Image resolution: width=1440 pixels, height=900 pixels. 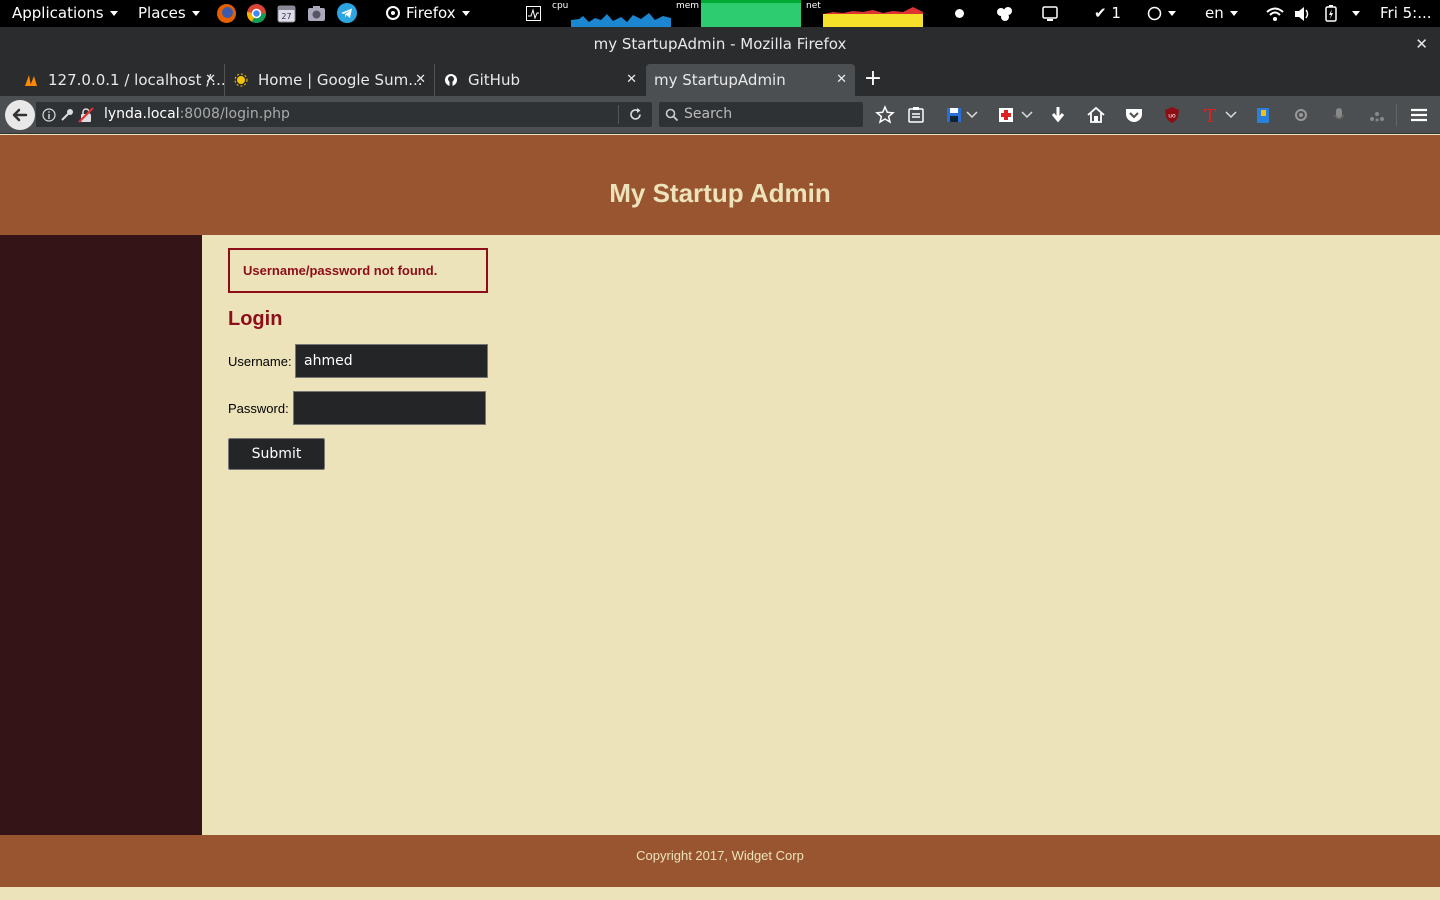 What do you see at coordinates (1096, 115) in the screenshot?
I see `home-icon` at bounding box center [1096, 115].